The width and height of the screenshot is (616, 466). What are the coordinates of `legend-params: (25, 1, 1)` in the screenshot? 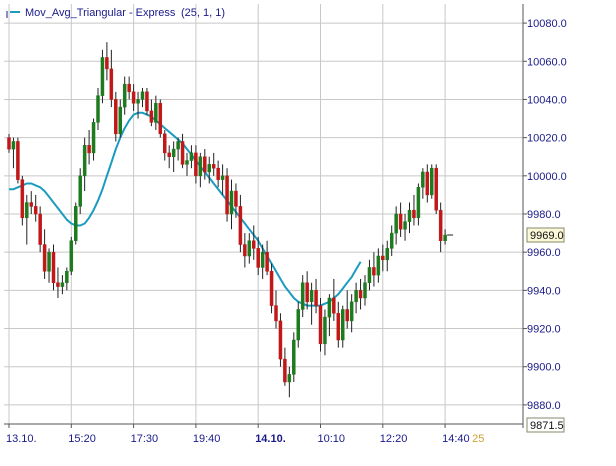 It's located at (203, 13).